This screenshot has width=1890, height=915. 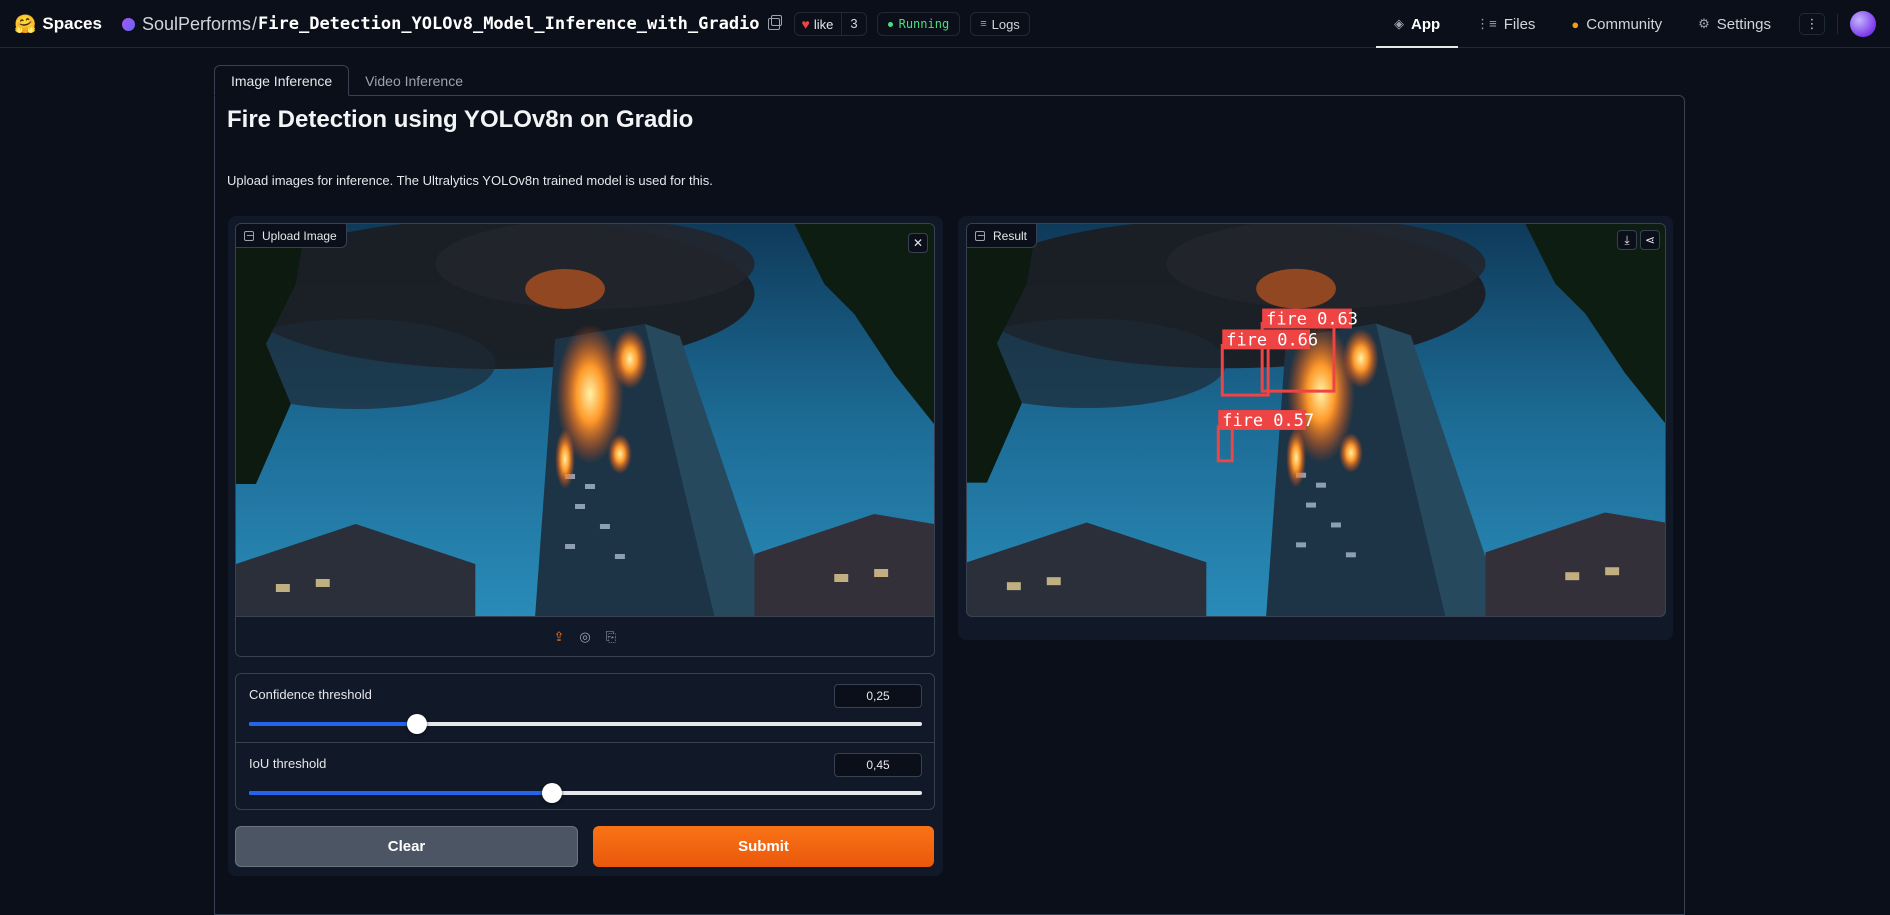 What do you see at coordinates (890, 24) in the screenshot?
I see `status-dot-icon` at bounding box center [890, 24].